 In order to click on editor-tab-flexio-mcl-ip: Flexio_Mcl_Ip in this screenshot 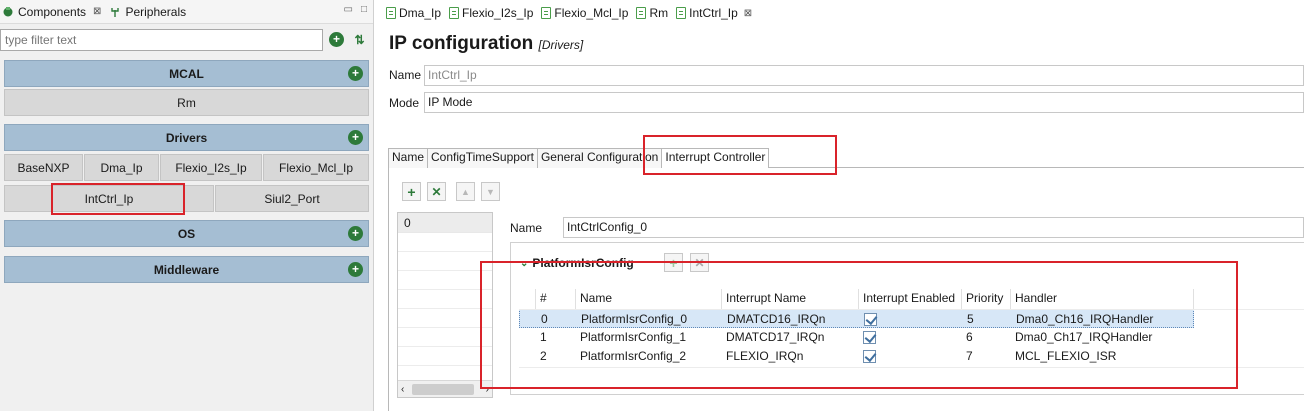, I will do `click(584, 13)`.